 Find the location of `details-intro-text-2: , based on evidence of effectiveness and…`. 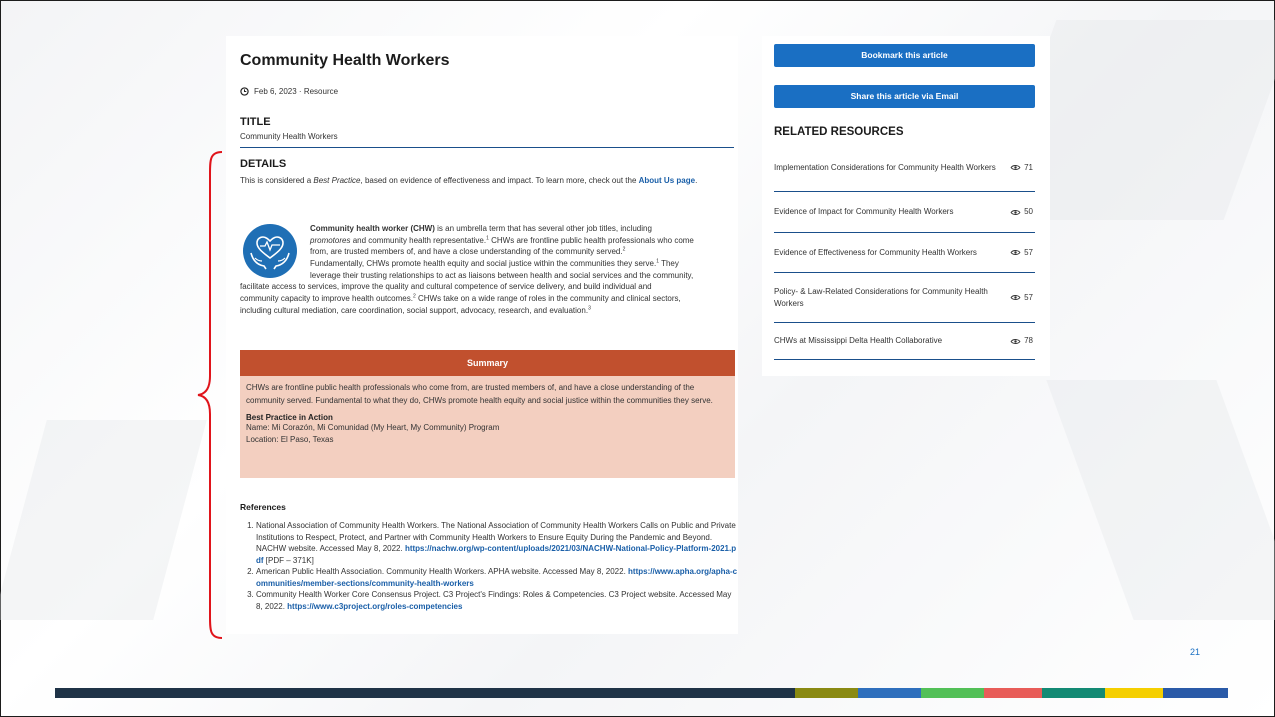

details-intro-text-2: , based on evidence of effectiveness and… is located at coordinates (499, 180).